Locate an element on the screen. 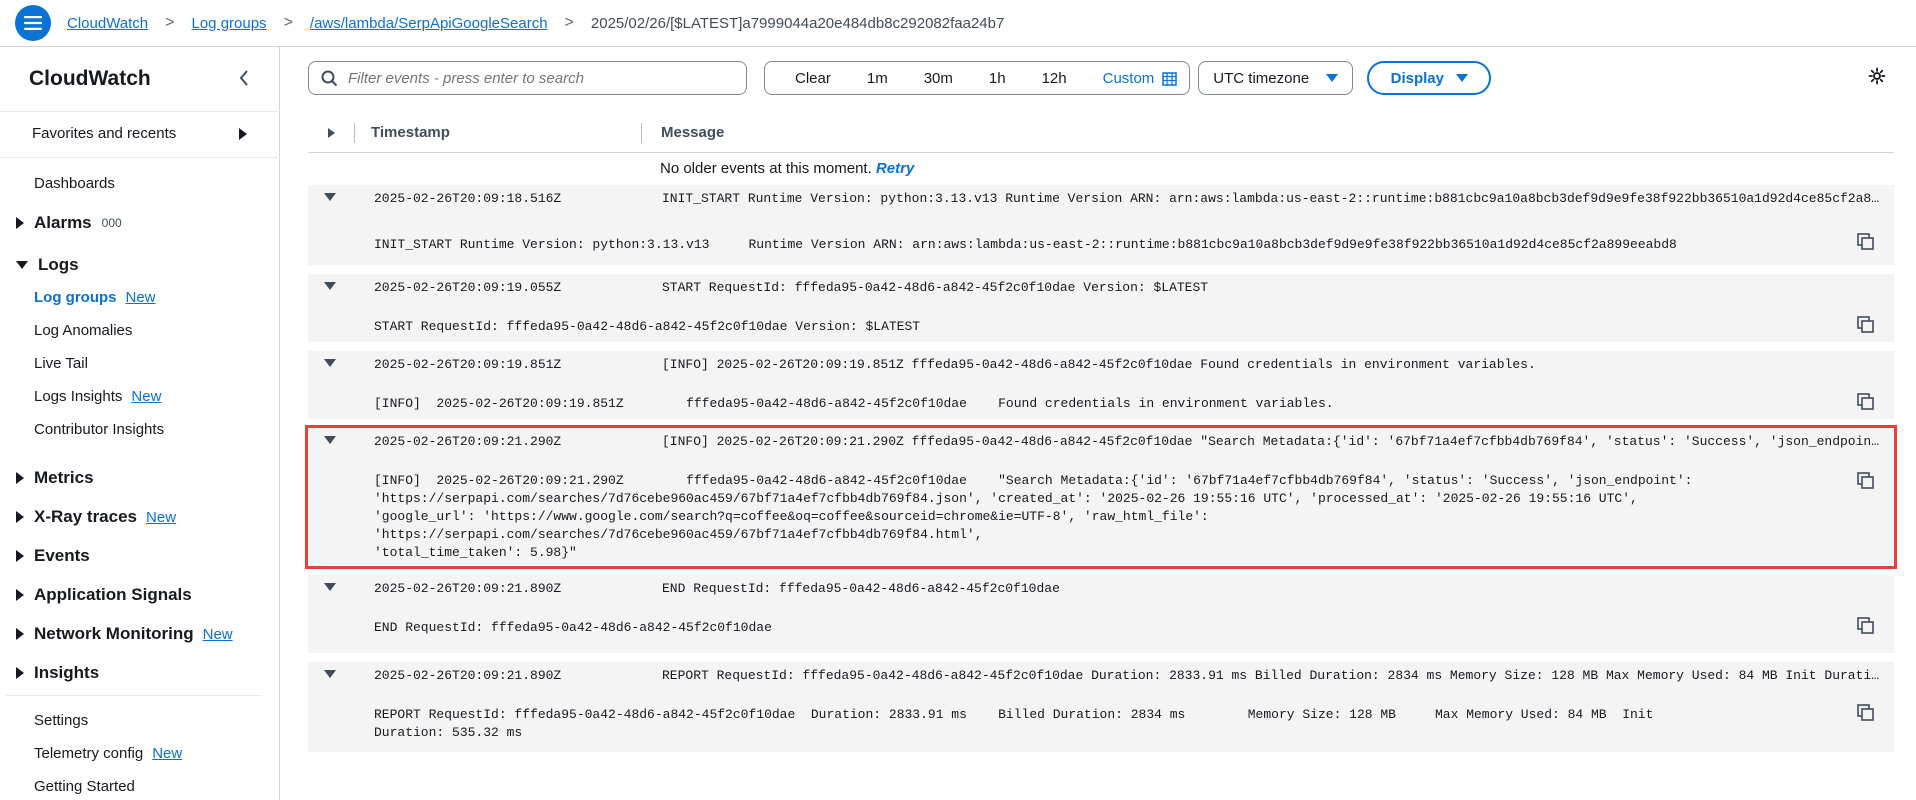  timezone-select: UTC timezone is located at coordinates (1276, 78).